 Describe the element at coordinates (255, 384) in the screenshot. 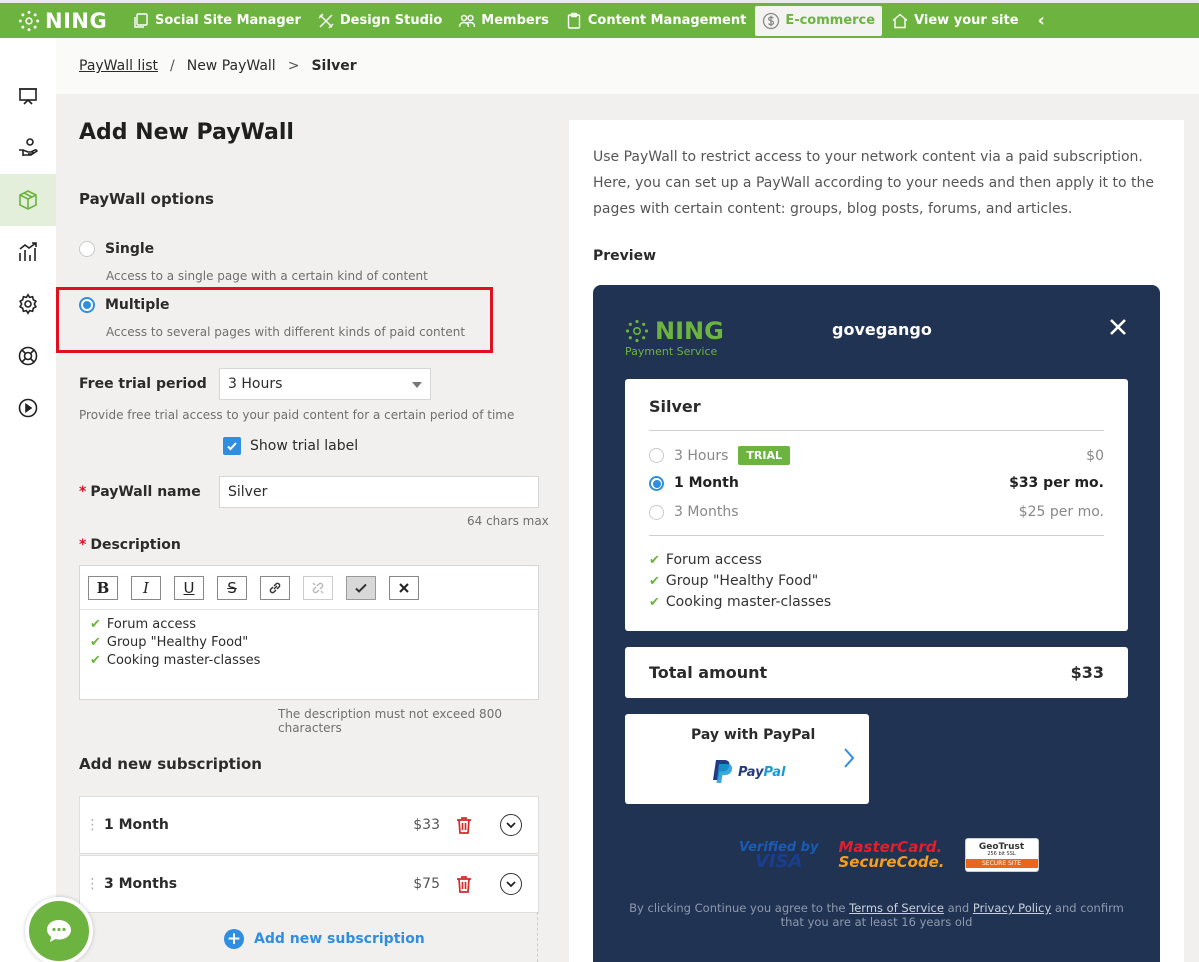

I see `free-trial-value: 3 Hours` at that location.